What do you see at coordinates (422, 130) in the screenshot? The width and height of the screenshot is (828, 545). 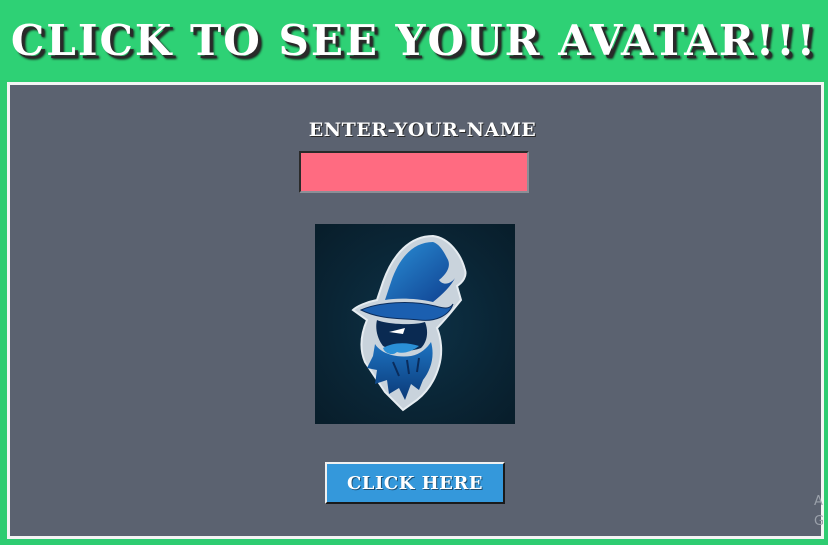 I see `name-label: ENTER-YOUR-NAME` at bounding box center [422, 130].